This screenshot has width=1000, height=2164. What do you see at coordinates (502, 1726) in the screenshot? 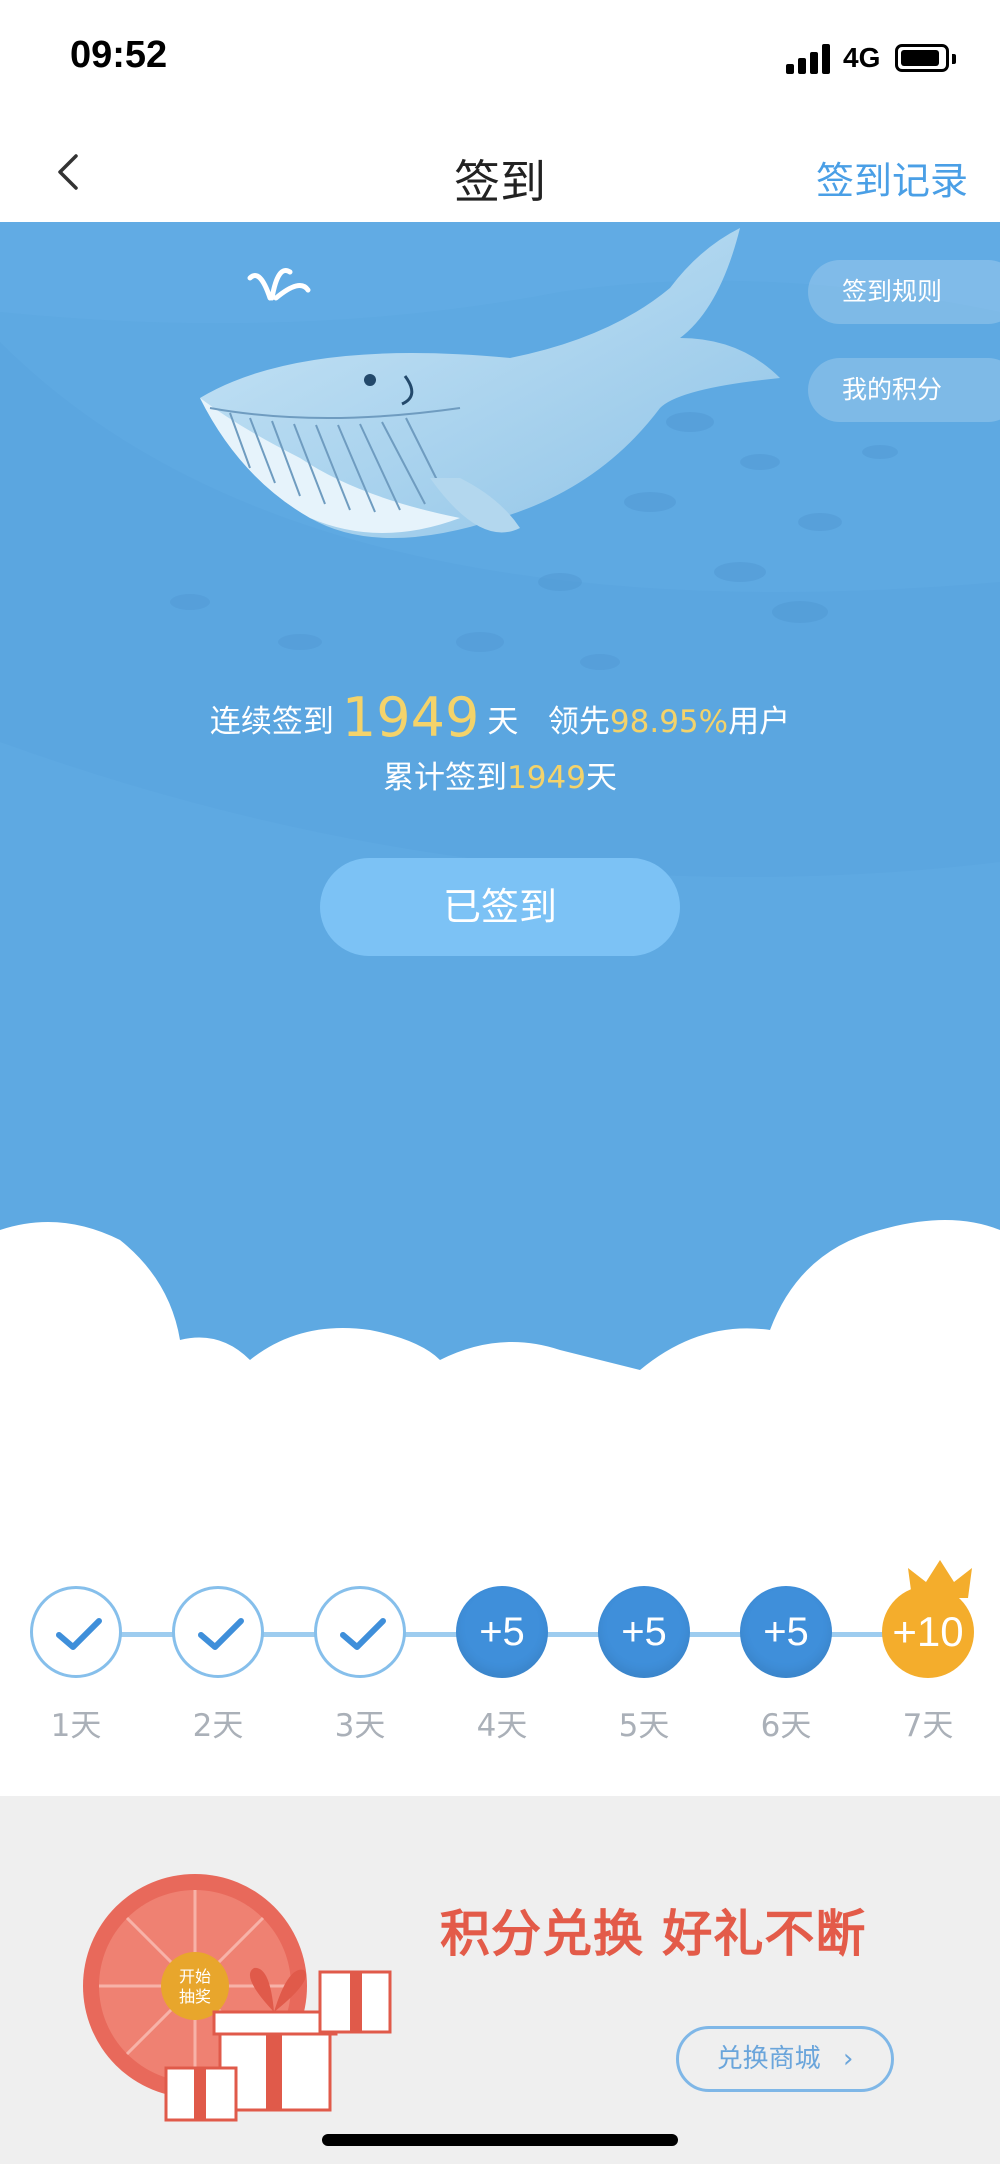
I see `day-label-4: 4天` at bounding box center [502, 1726].